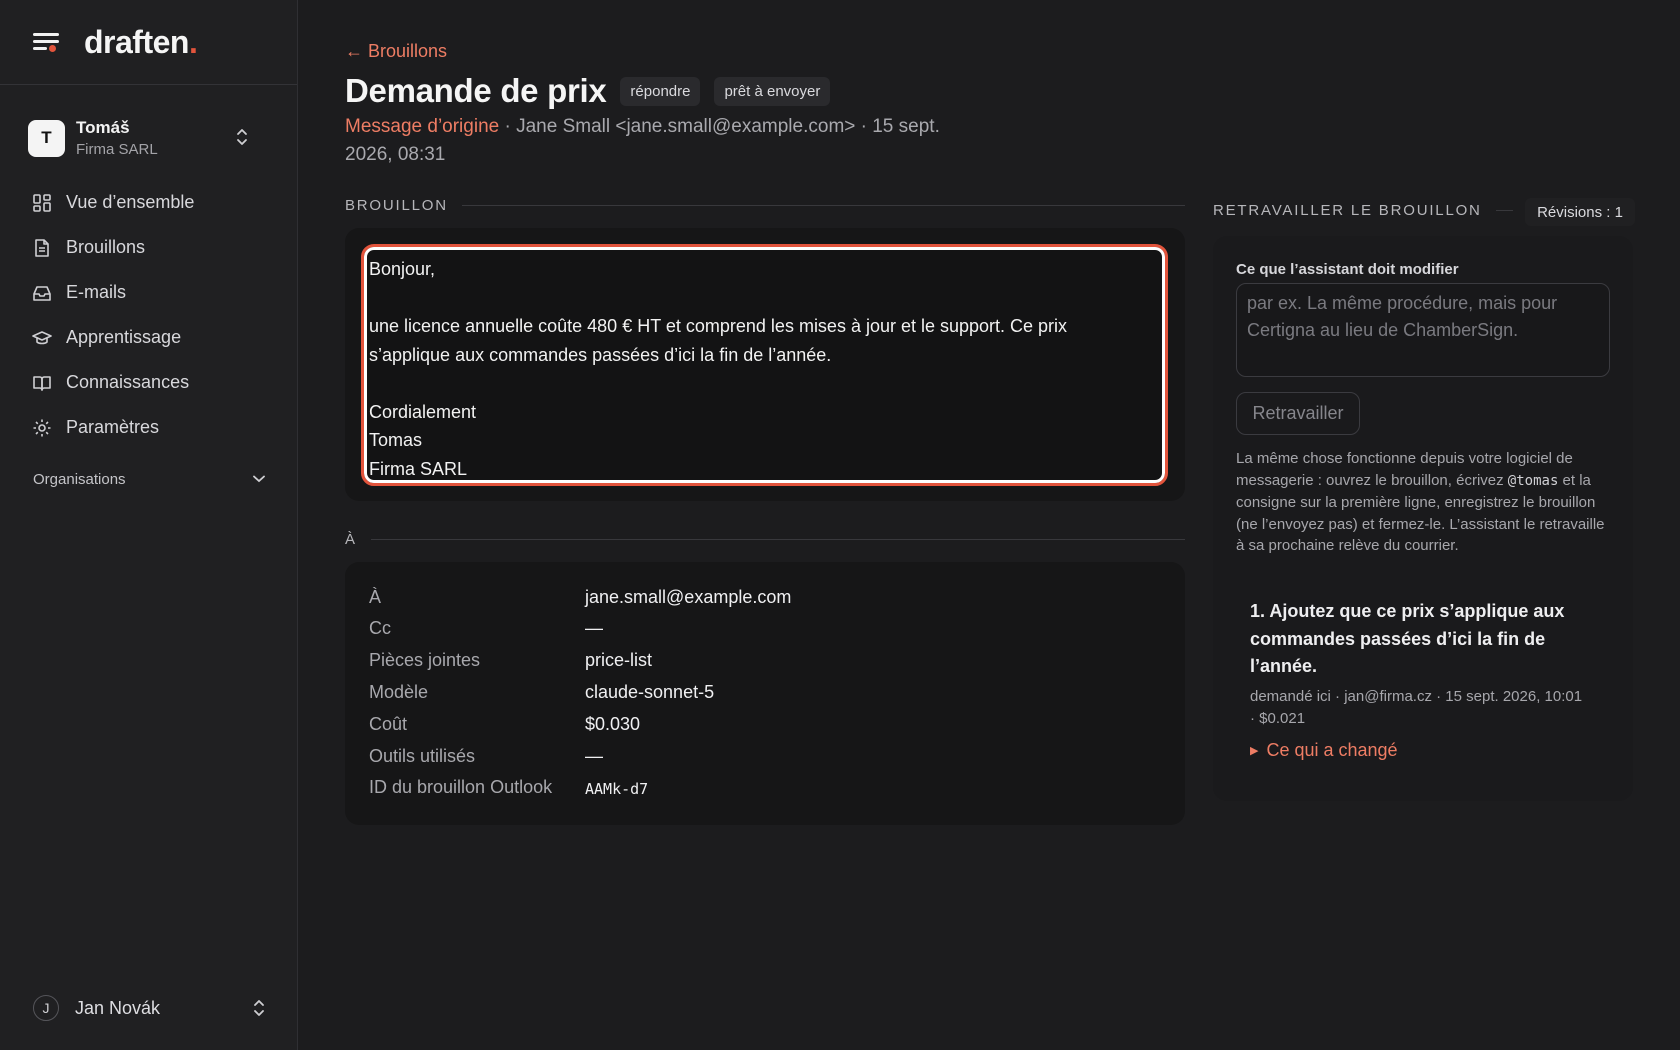 The image size is (1680, 1050). What do you see at coordinates (96, 292) in the screenshot?
I see `nav-label: E-mails` at bounding box center [96, 292].